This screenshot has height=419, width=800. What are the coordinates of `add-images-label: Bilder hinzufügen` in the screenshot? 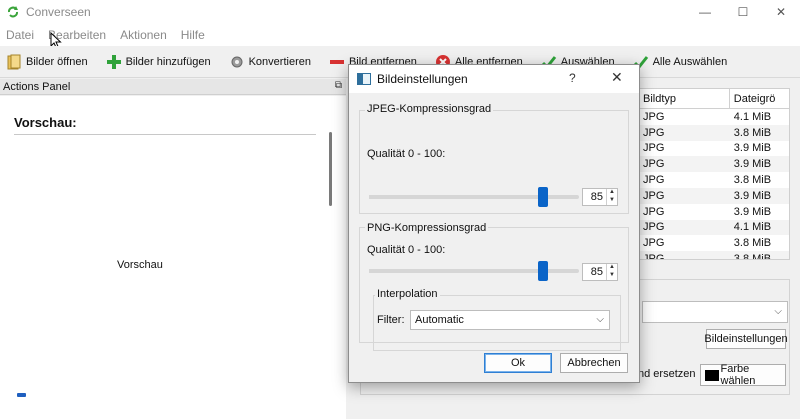 It's located at (168, 61).